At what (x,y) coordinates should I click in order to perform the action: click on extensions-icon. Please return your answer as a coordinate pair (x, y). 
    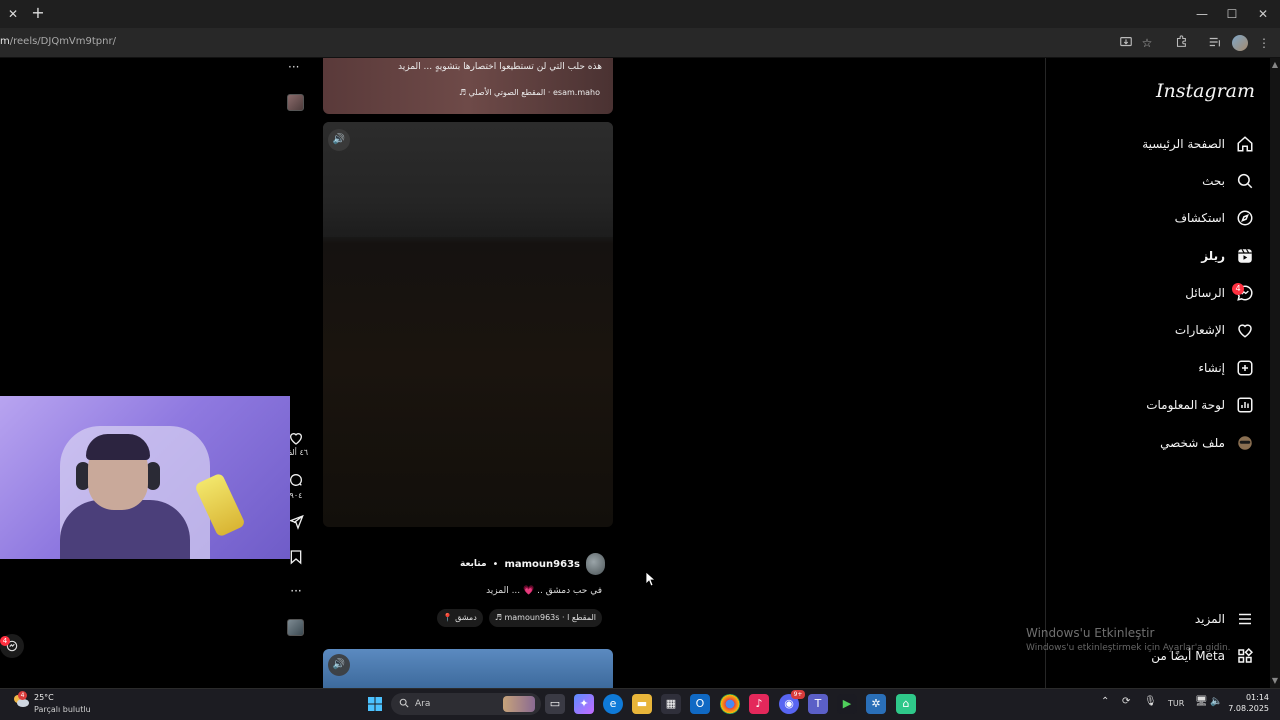
    Looking at the image, I should click on (1181, 43).